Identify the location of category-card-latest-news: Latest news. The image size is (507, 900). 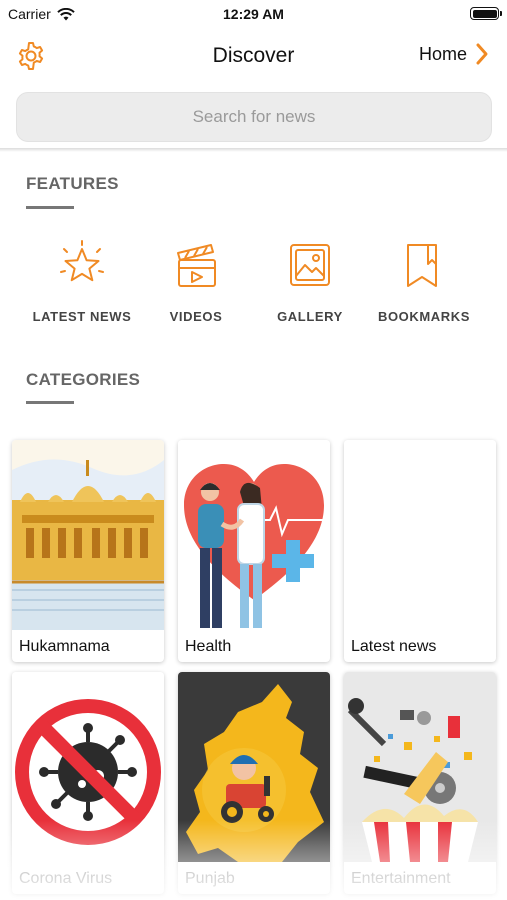
(420, 551).